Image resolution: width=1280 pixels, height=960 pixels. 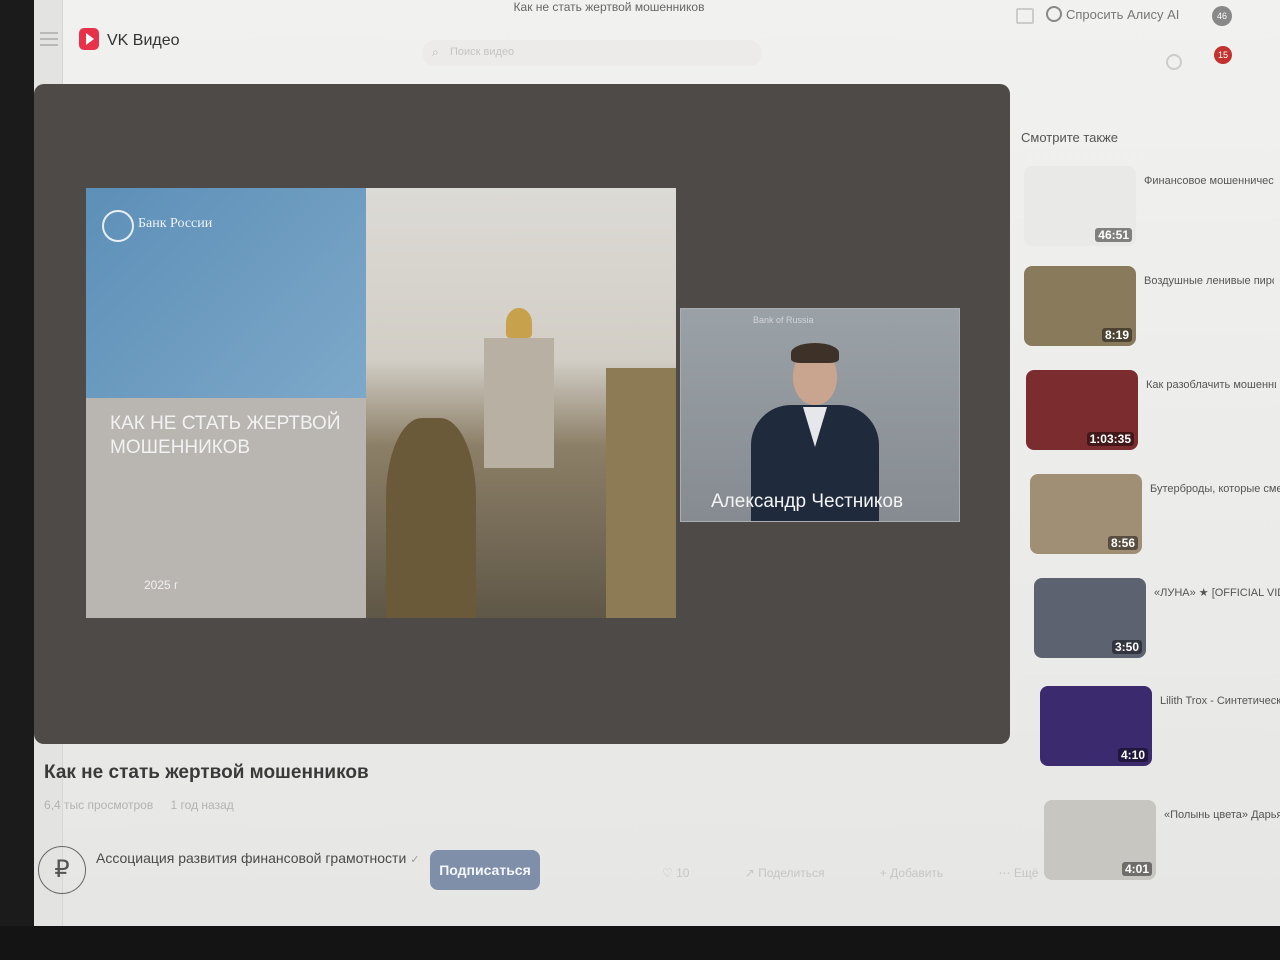 What do you see at coordinates (143, 41) in the screenshot?
I see `brand-name: VK Видео` at bounding box center [143, 41].